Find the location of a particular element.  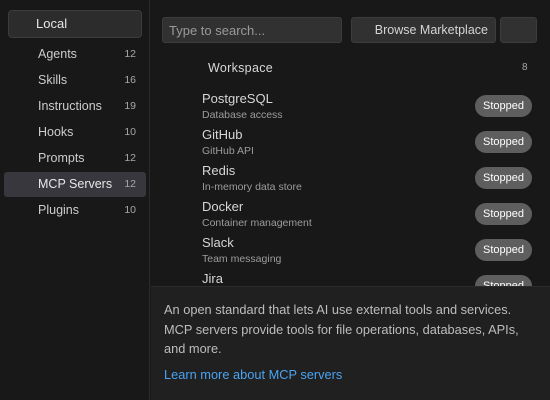

server-description: Team messaging is located at coordinates (242, 259).